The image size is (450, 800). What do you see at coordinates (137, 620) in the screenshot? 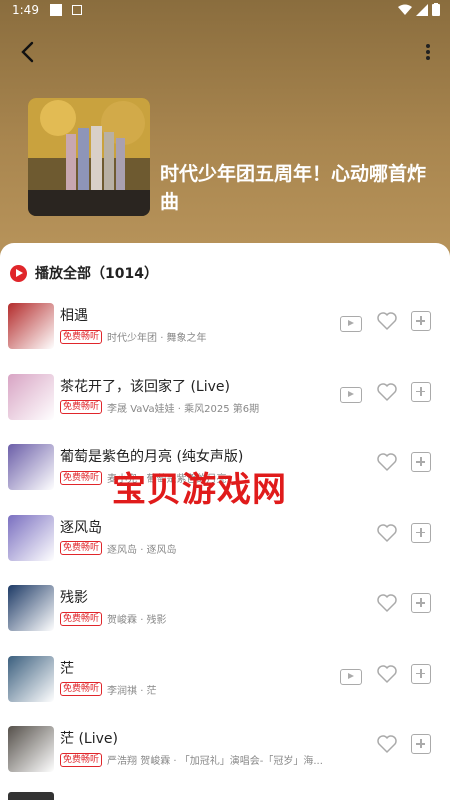
I see `song-artist: 贺峻霖 · 残影` at bounding box center [137, 620].